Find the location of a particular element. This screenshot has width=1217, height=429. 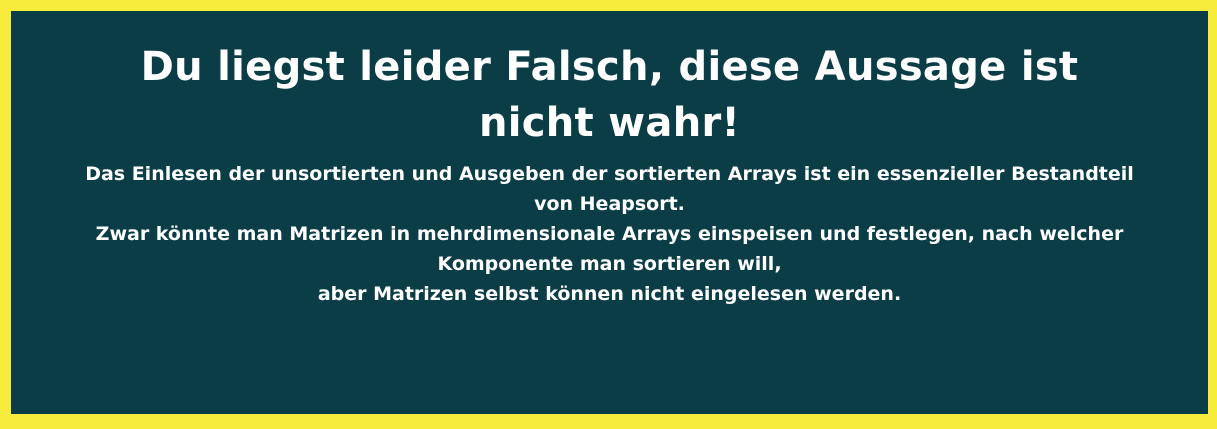

explanation-line: Komponente man sortieren will, is located at coordinates (609, 264).